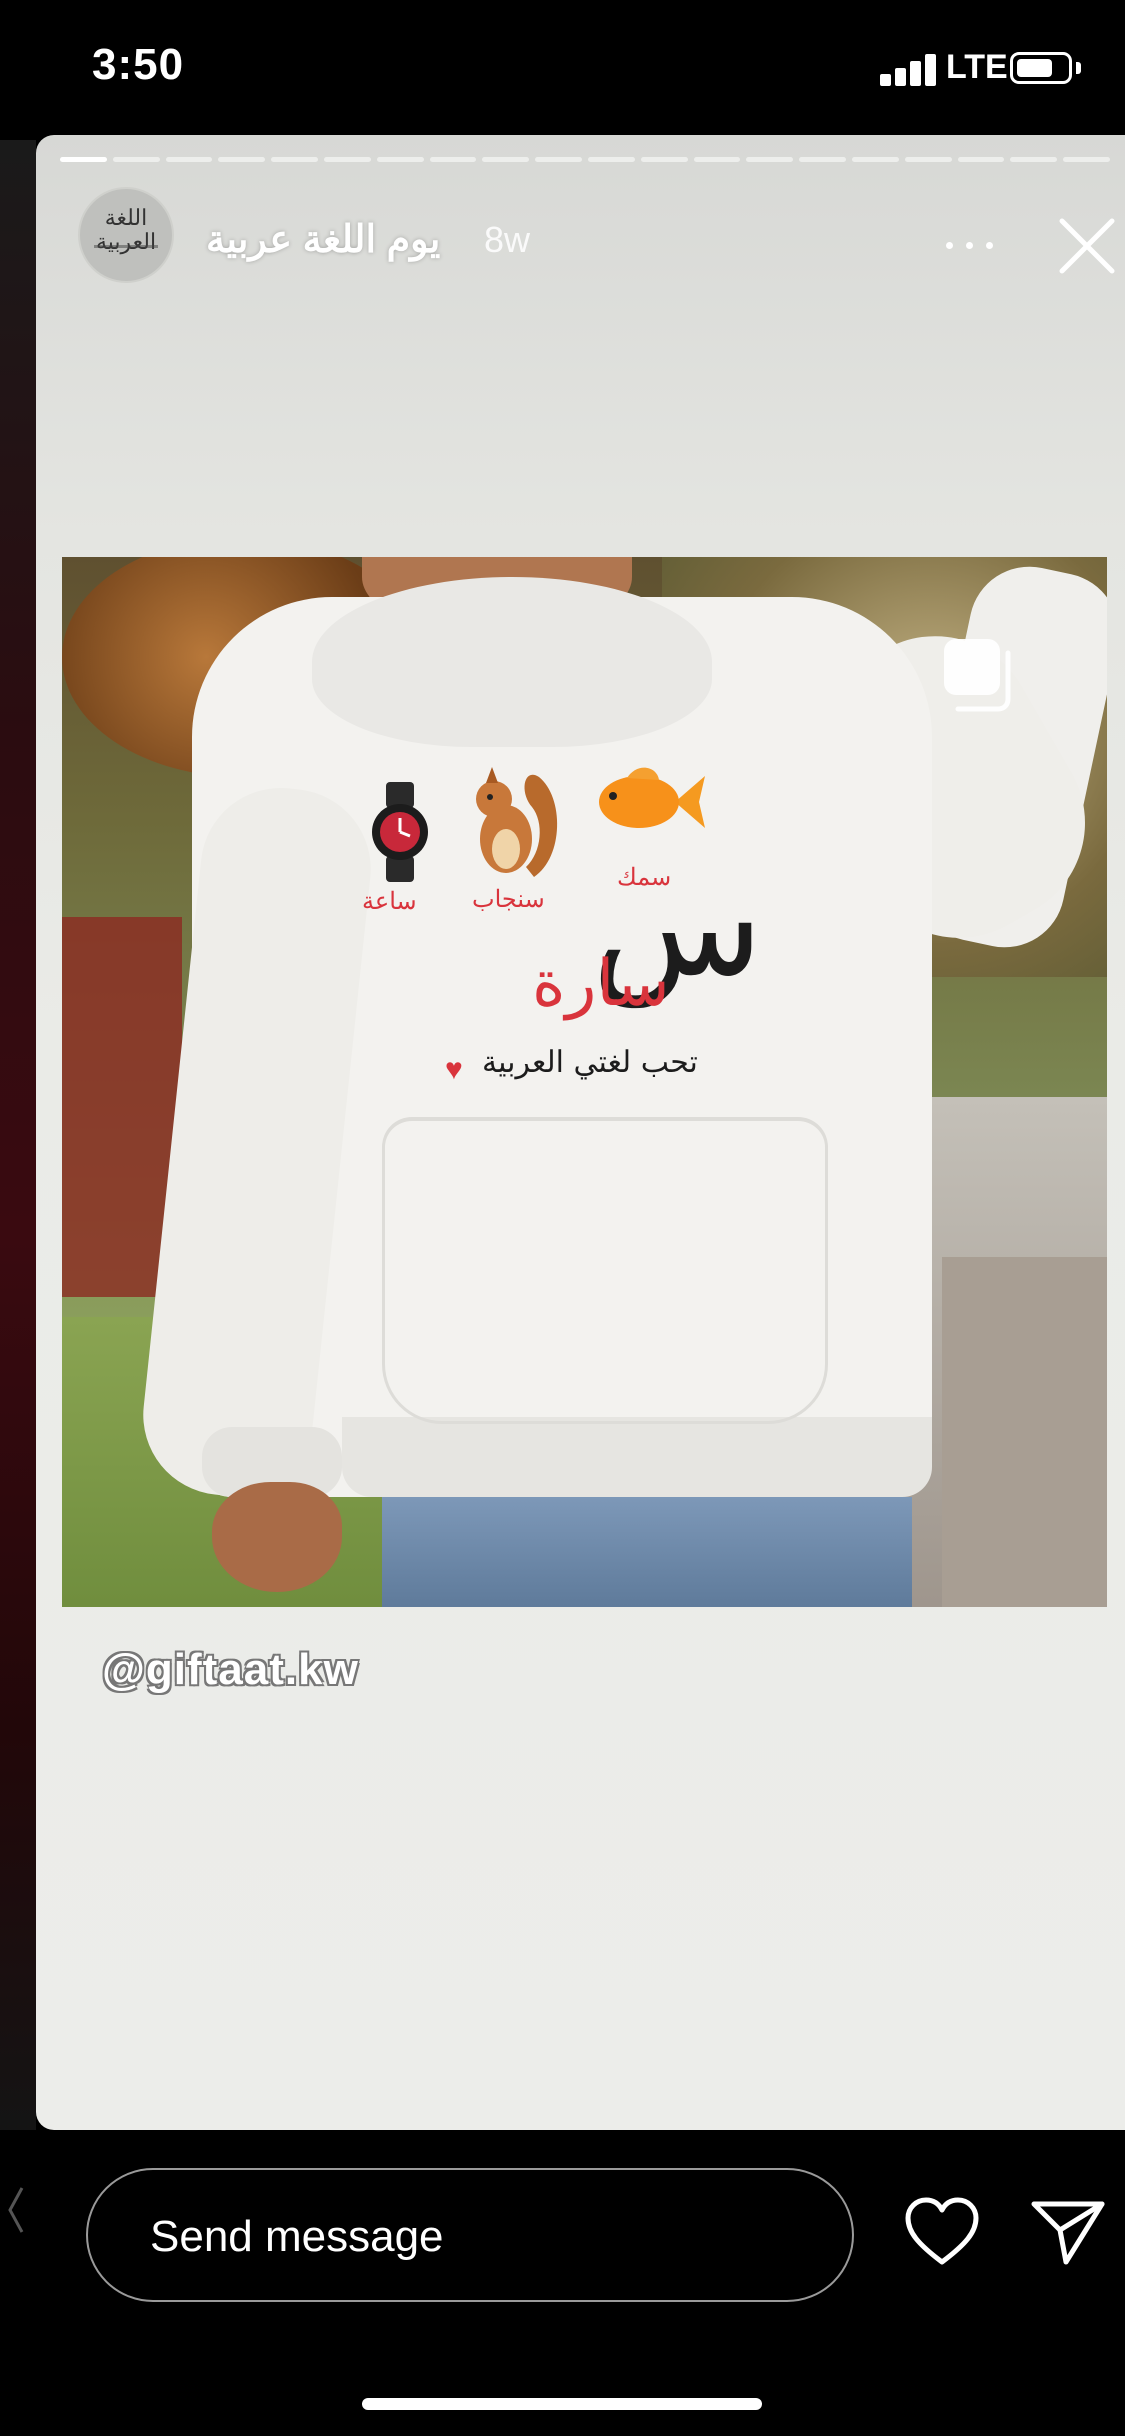 The height and width of the screenshot is (2436, 1125). What do you see at coordinates (517, 822) in the screenshot?
I see `squirrel-icon` at bounding box center [517, 822].